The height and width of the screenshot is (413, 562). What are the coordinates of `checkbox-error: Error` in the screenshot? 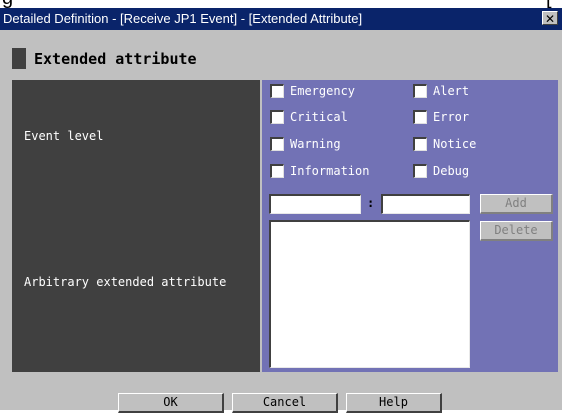 It's located at (441, 117).